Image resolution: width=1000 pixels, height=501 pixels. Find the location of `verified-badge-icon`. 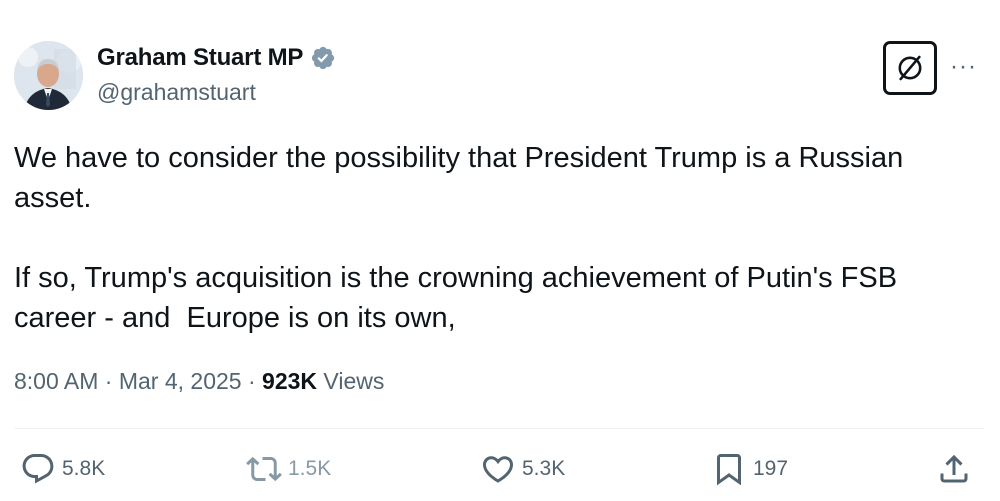

verified-badge-icon is located at coordinates (323, 58).